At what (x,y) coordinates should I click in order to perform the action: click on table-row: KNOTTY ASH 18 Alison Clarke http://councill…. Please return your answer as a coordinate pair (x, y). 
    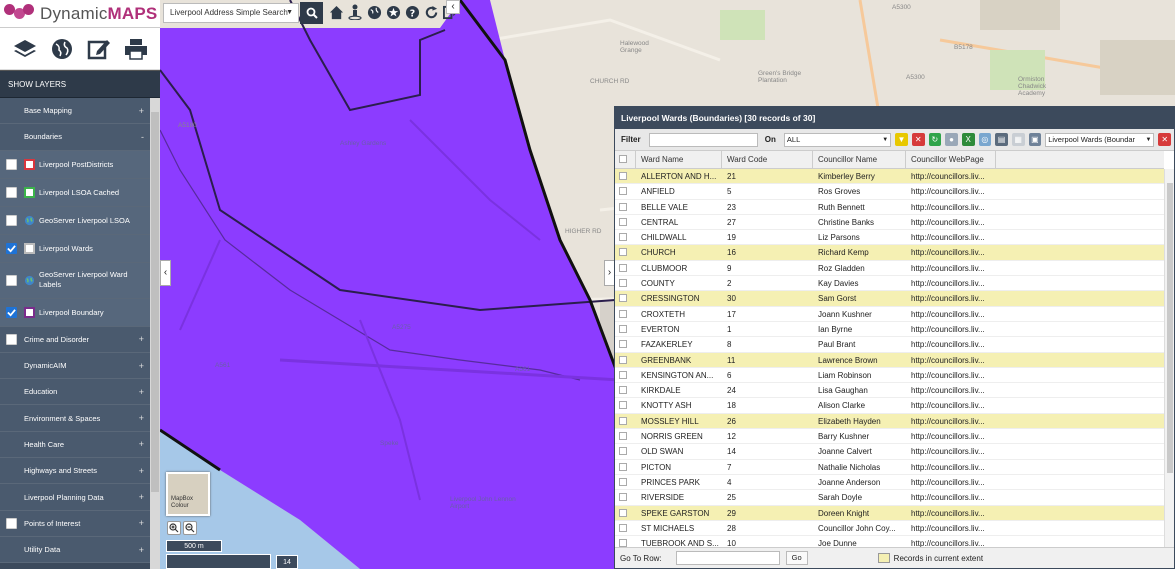
    Looking at the image, I should click on (889, 406).